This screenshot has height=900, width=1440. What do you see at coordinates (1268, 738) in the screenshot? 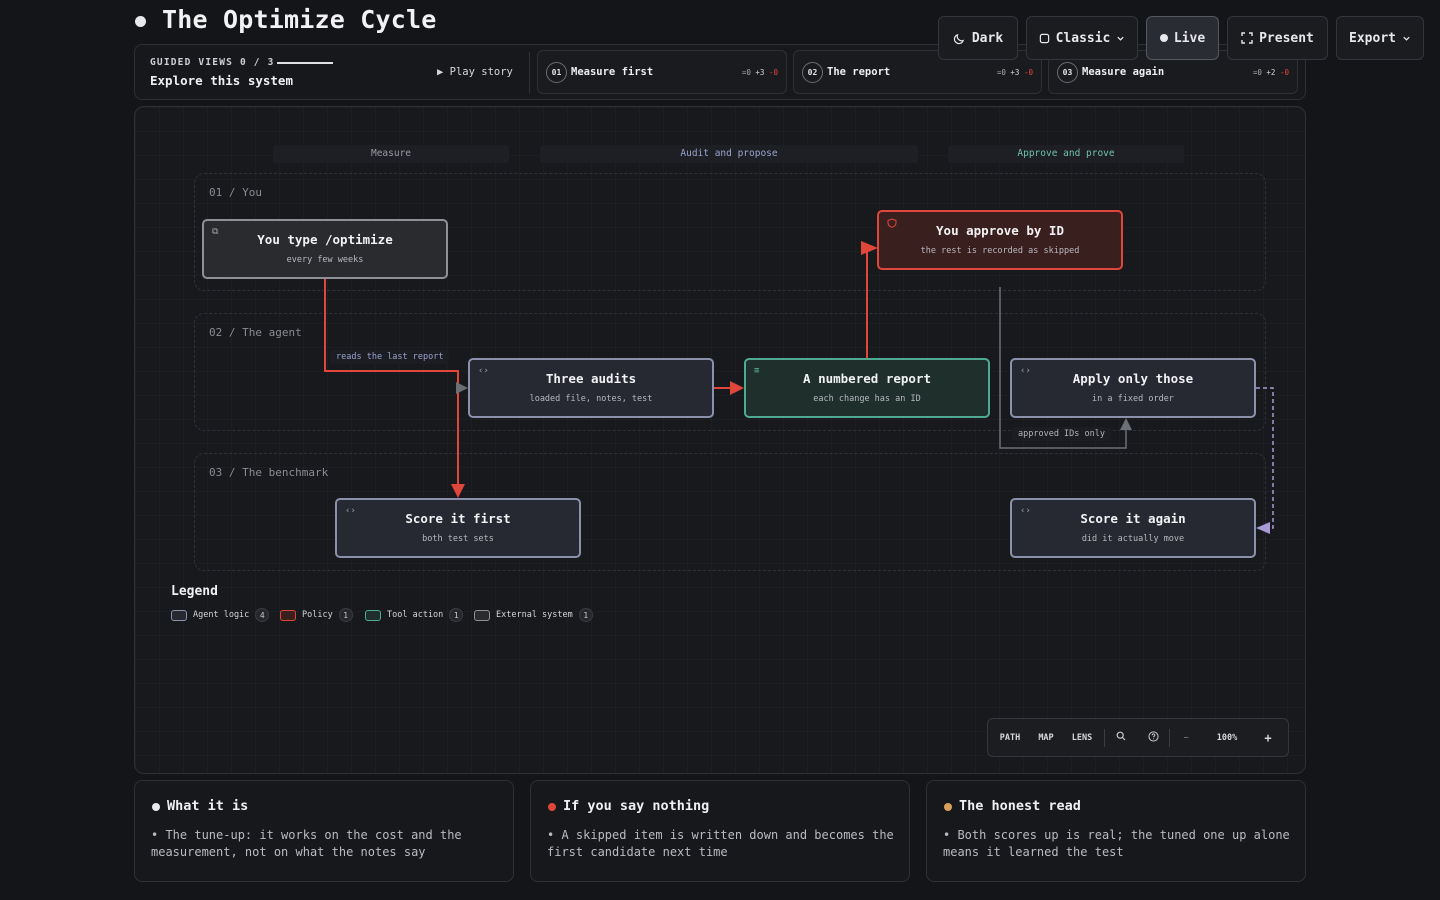
I see `zoom-in-button: +` at bounding box center [1268, 738].